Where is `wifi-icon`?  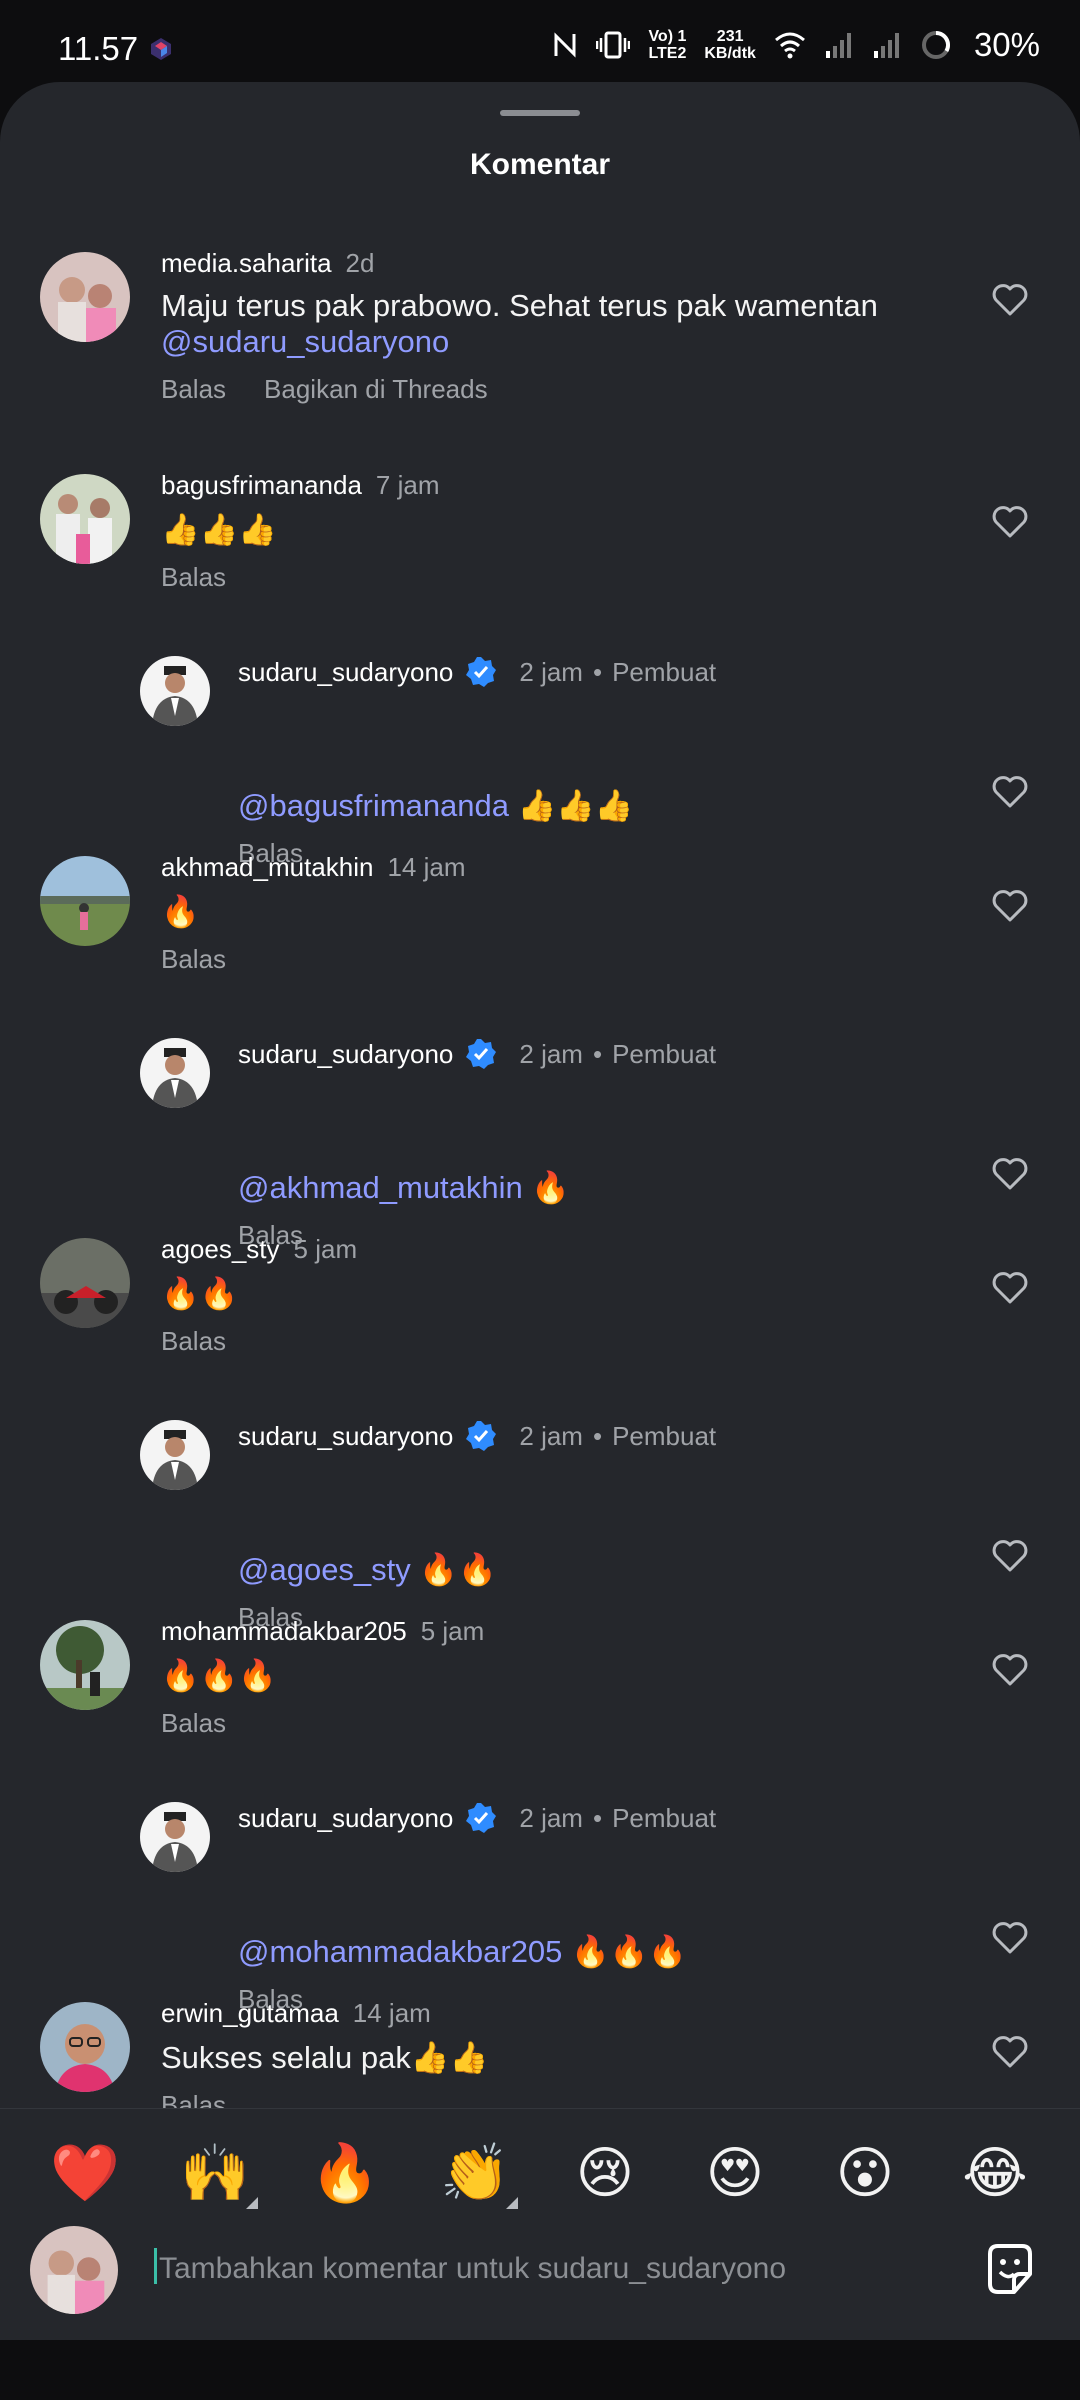
wifi-icon is located at coordinates (789, 45).